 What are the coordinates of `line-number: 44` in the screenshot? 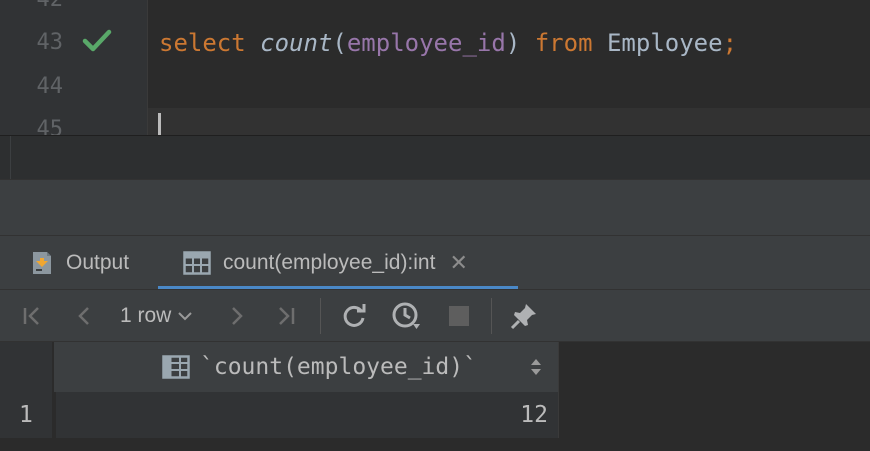 It's located at (50, 86).